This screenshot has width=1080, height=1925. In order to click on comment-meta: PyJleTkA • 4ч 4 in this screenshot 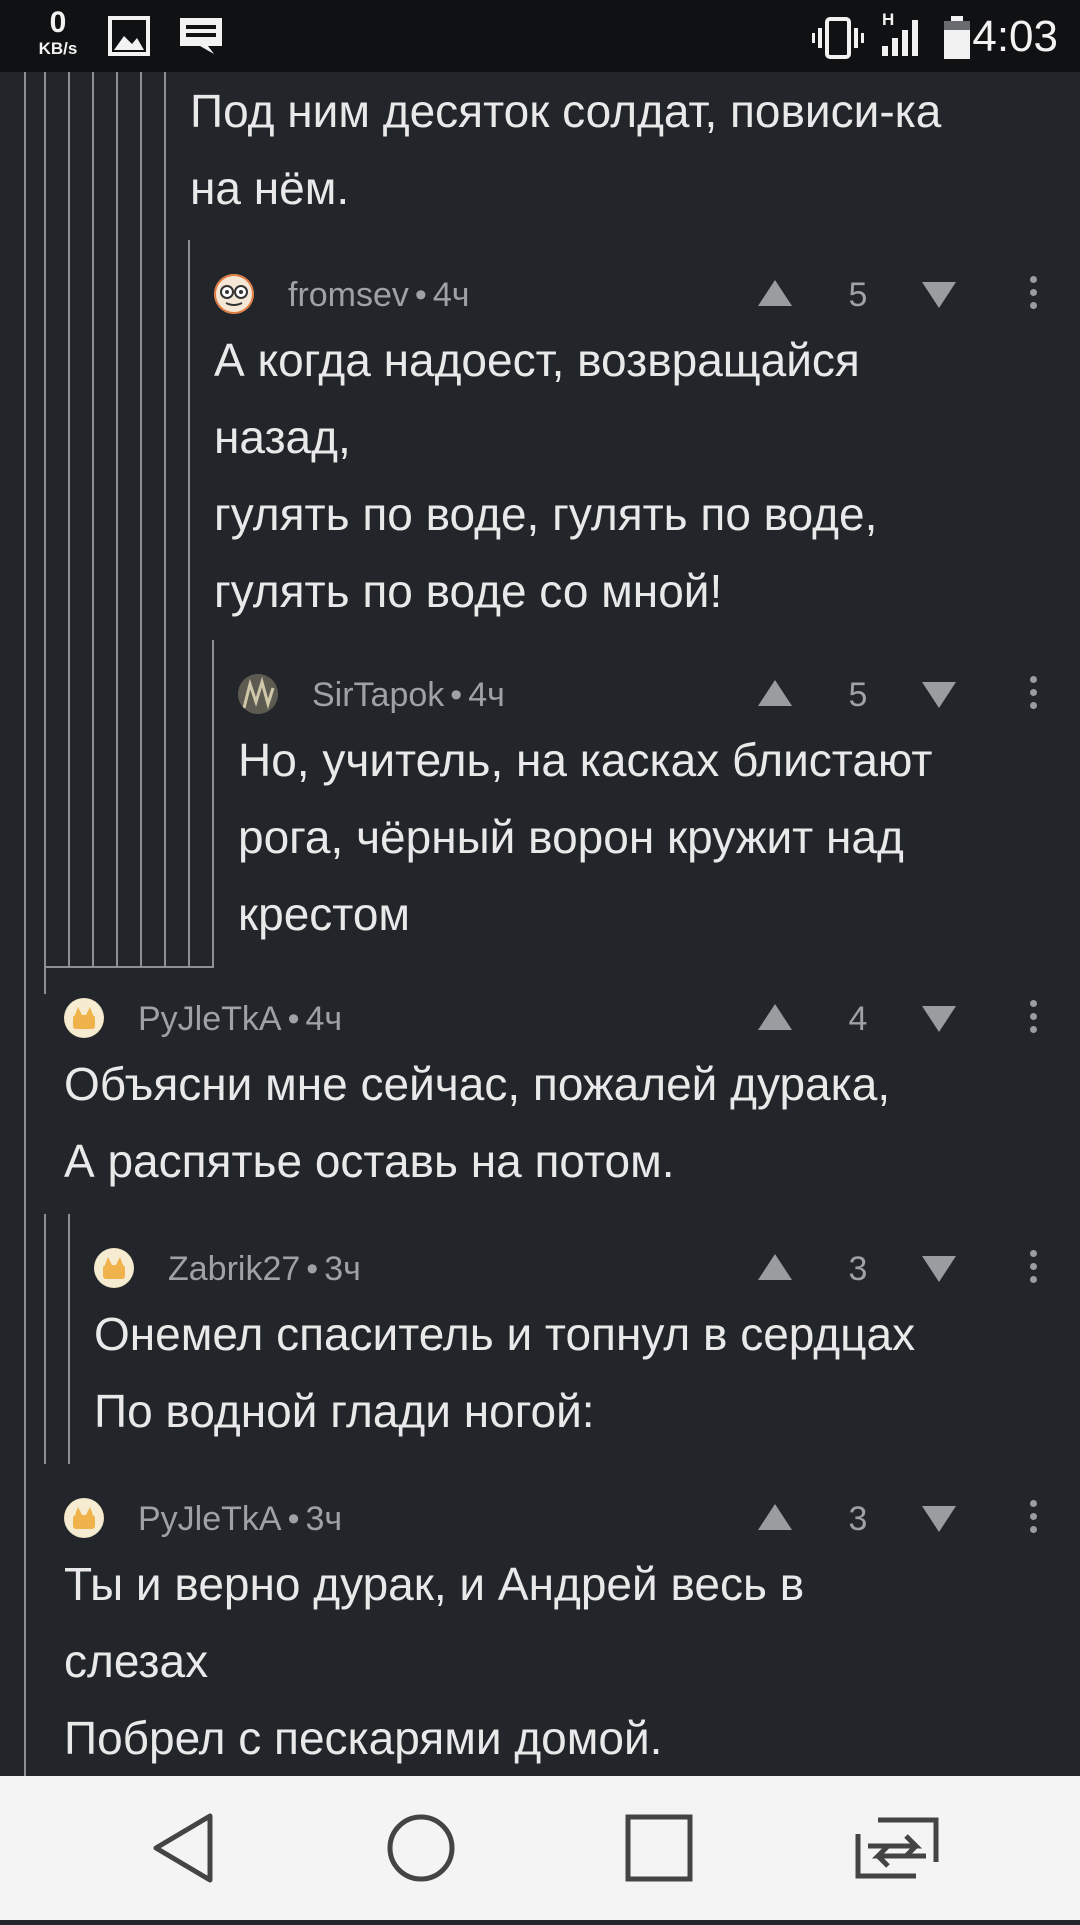, I will do `click(559, 1018)`.